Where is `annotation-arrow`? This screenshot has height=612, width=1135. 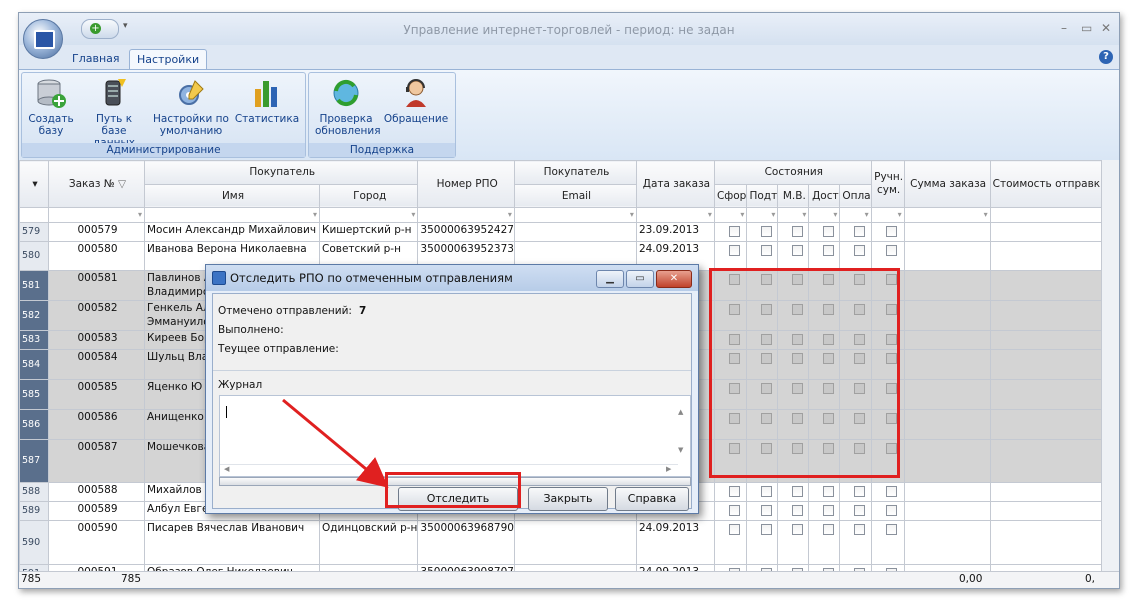 annotation-arrow is located at coordinates (335, 443).